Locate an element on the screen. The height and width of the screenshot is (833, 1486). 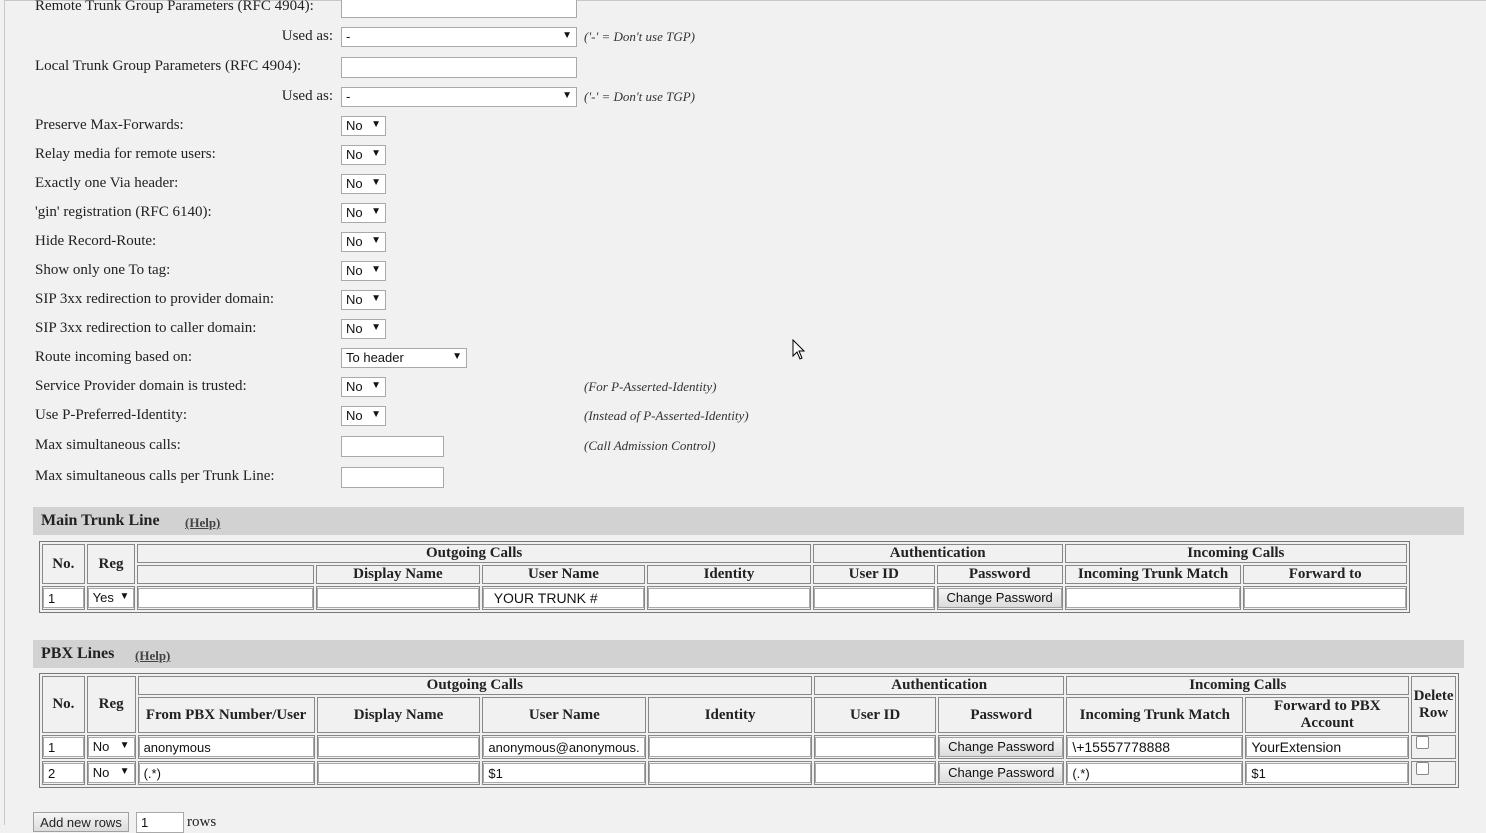
relay-media-select: No ▼ is located at coordinates (363, 155).